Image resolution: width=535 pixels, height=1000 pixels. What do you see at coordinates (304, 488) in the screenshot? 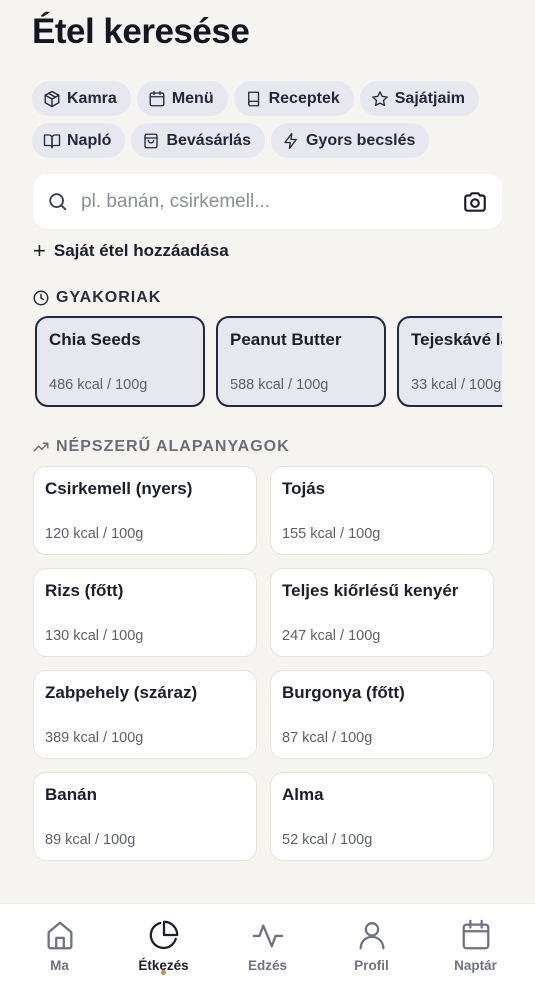
I see `food-name: Tojás` at bounding box center [304, 488].